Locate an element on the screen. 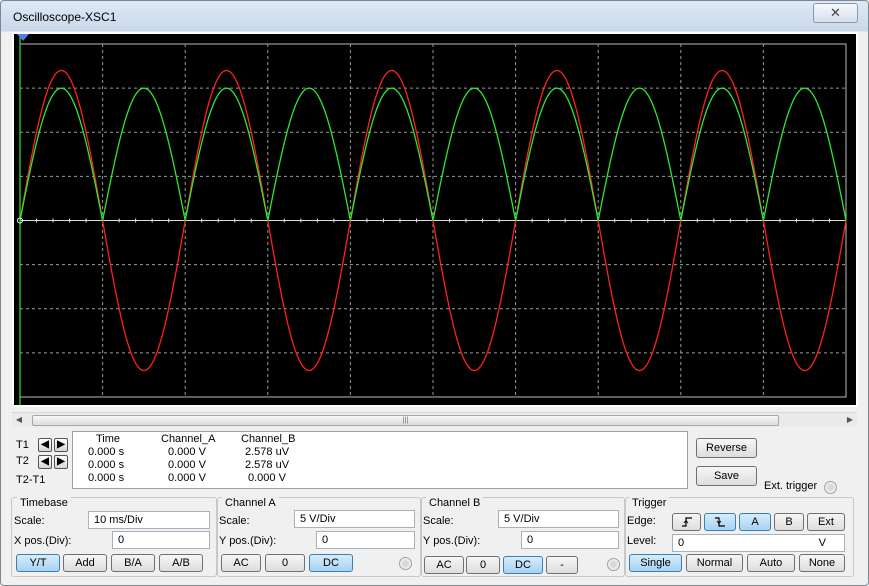  close-icon: ✕ is located at coordinates (835, 12).